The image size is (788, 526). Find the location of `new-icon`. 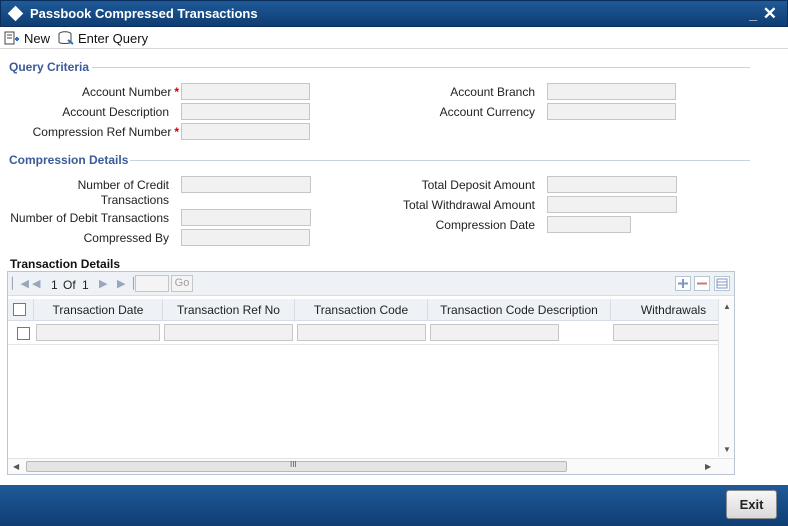

new-icon is located at coordinates (11, 38).